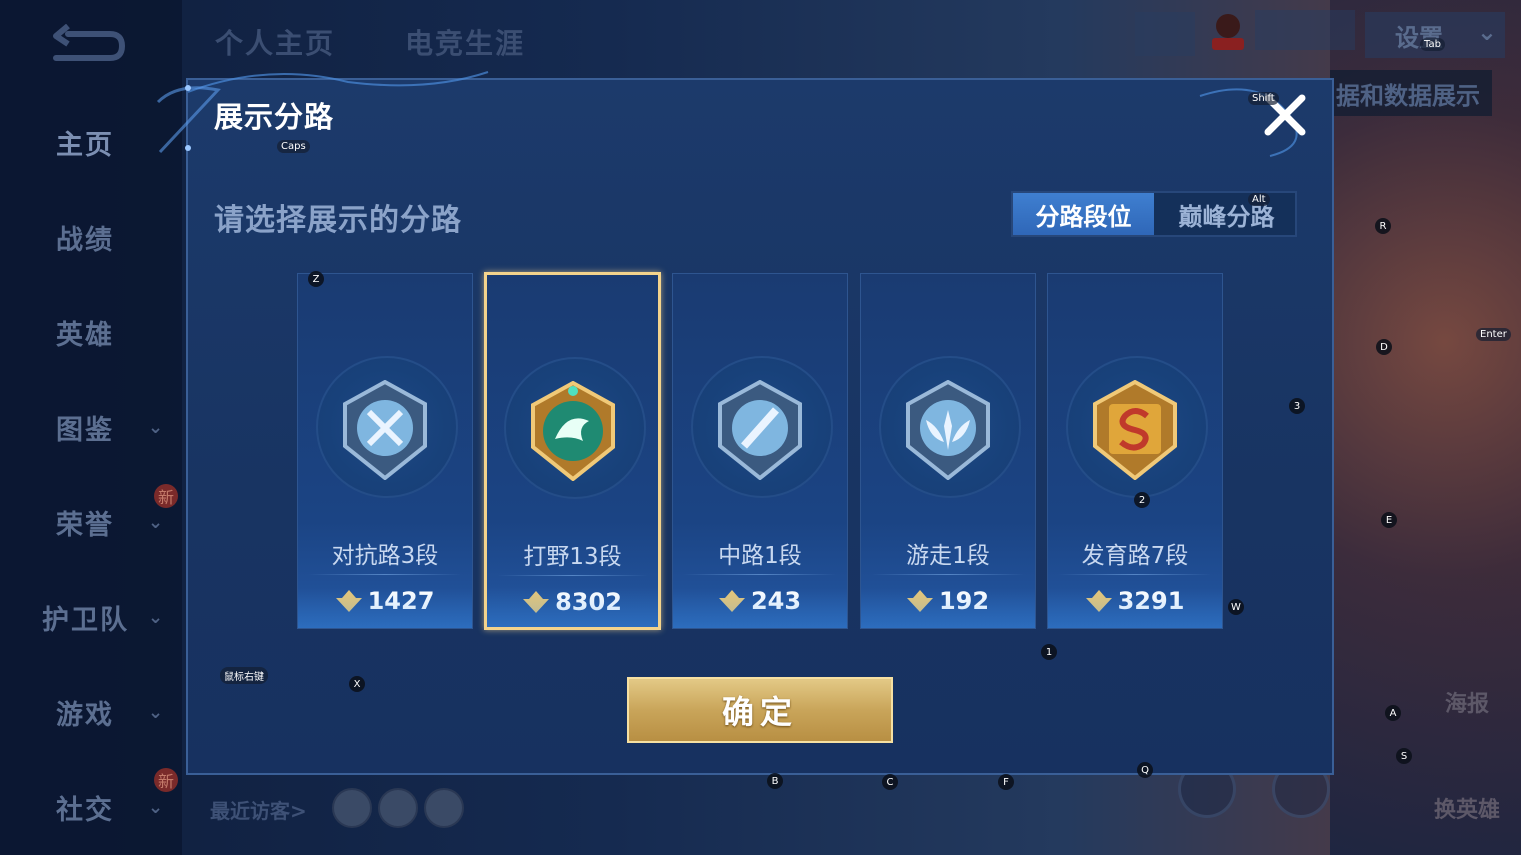 Image resolution: width=1521 pixels, height=855 pixels. What do you see at coordinates (1305, 30) in the screenshot?
I see `notice-banner` at bounding box center [1305, 30].